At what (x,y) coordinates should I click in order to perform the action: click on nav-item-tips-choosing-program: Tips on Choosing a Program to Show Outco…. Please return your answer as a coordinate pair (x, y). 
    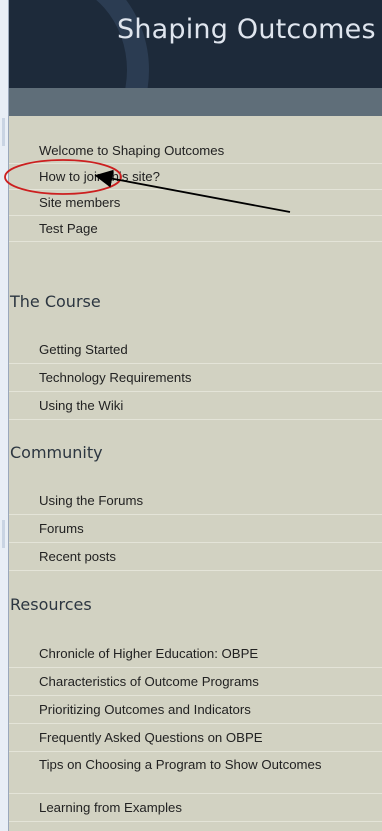
    Looking at the image, I should click on (195, 773).